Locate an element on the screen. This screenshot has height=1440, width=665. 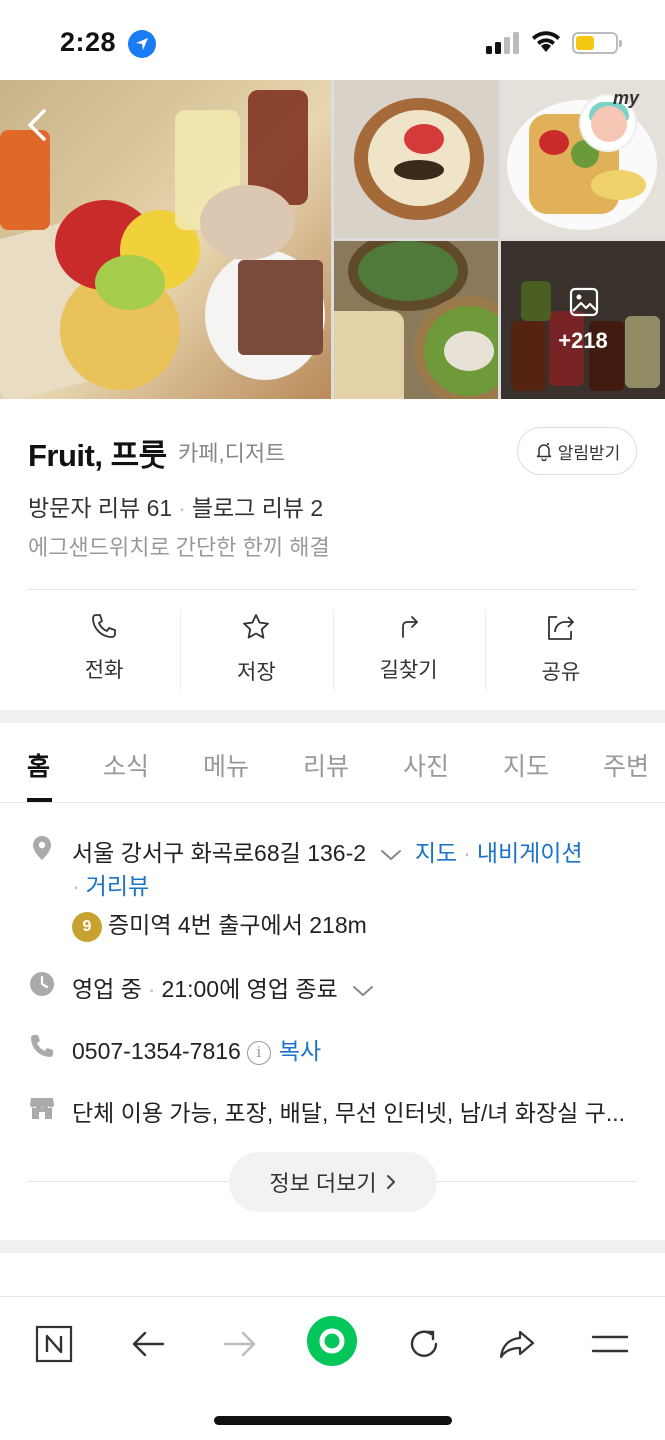
tab-bar: 홈 소식 메뉴 리뷰 사진 지도 주변 is located at coordinates (332, 763).